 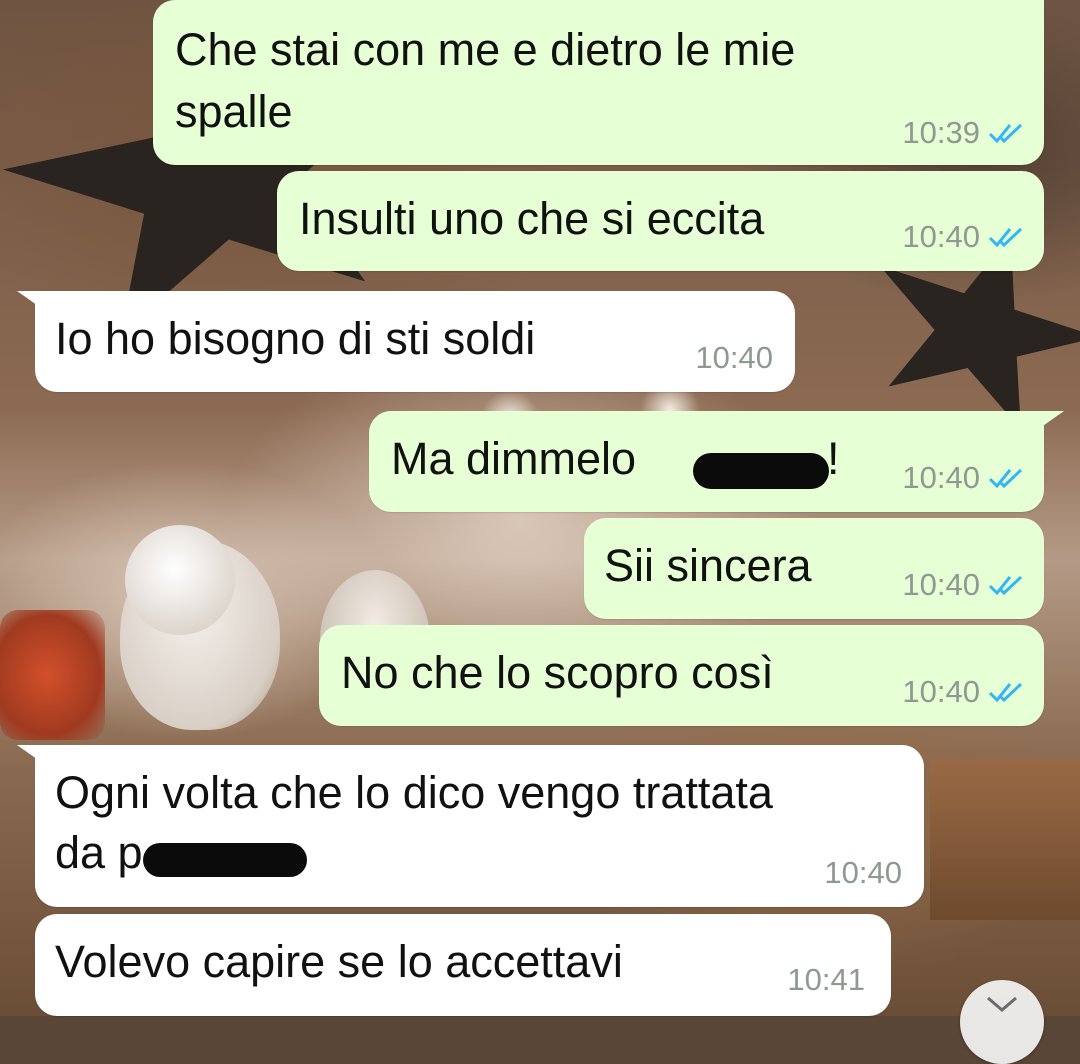 I want to click on message-text: Io ho bisogno di sti soldi, so click(x=295, y=338).